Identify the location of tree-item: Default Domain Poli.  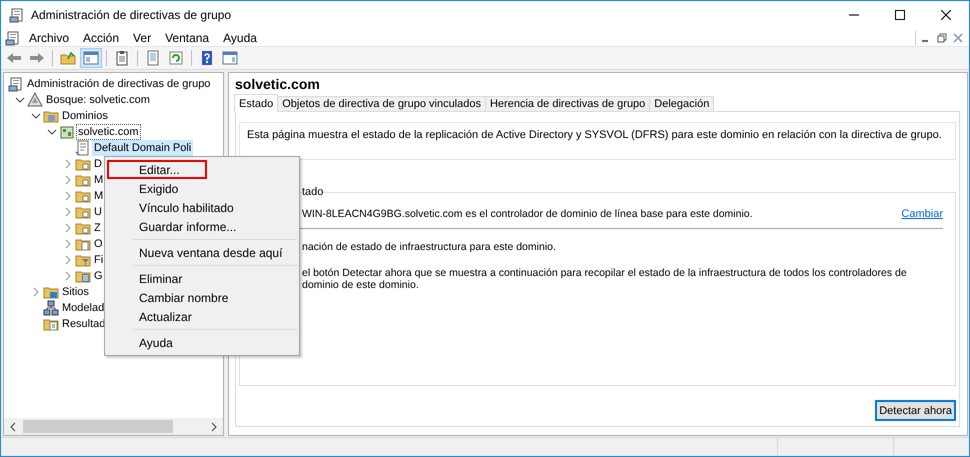
(143, 148).